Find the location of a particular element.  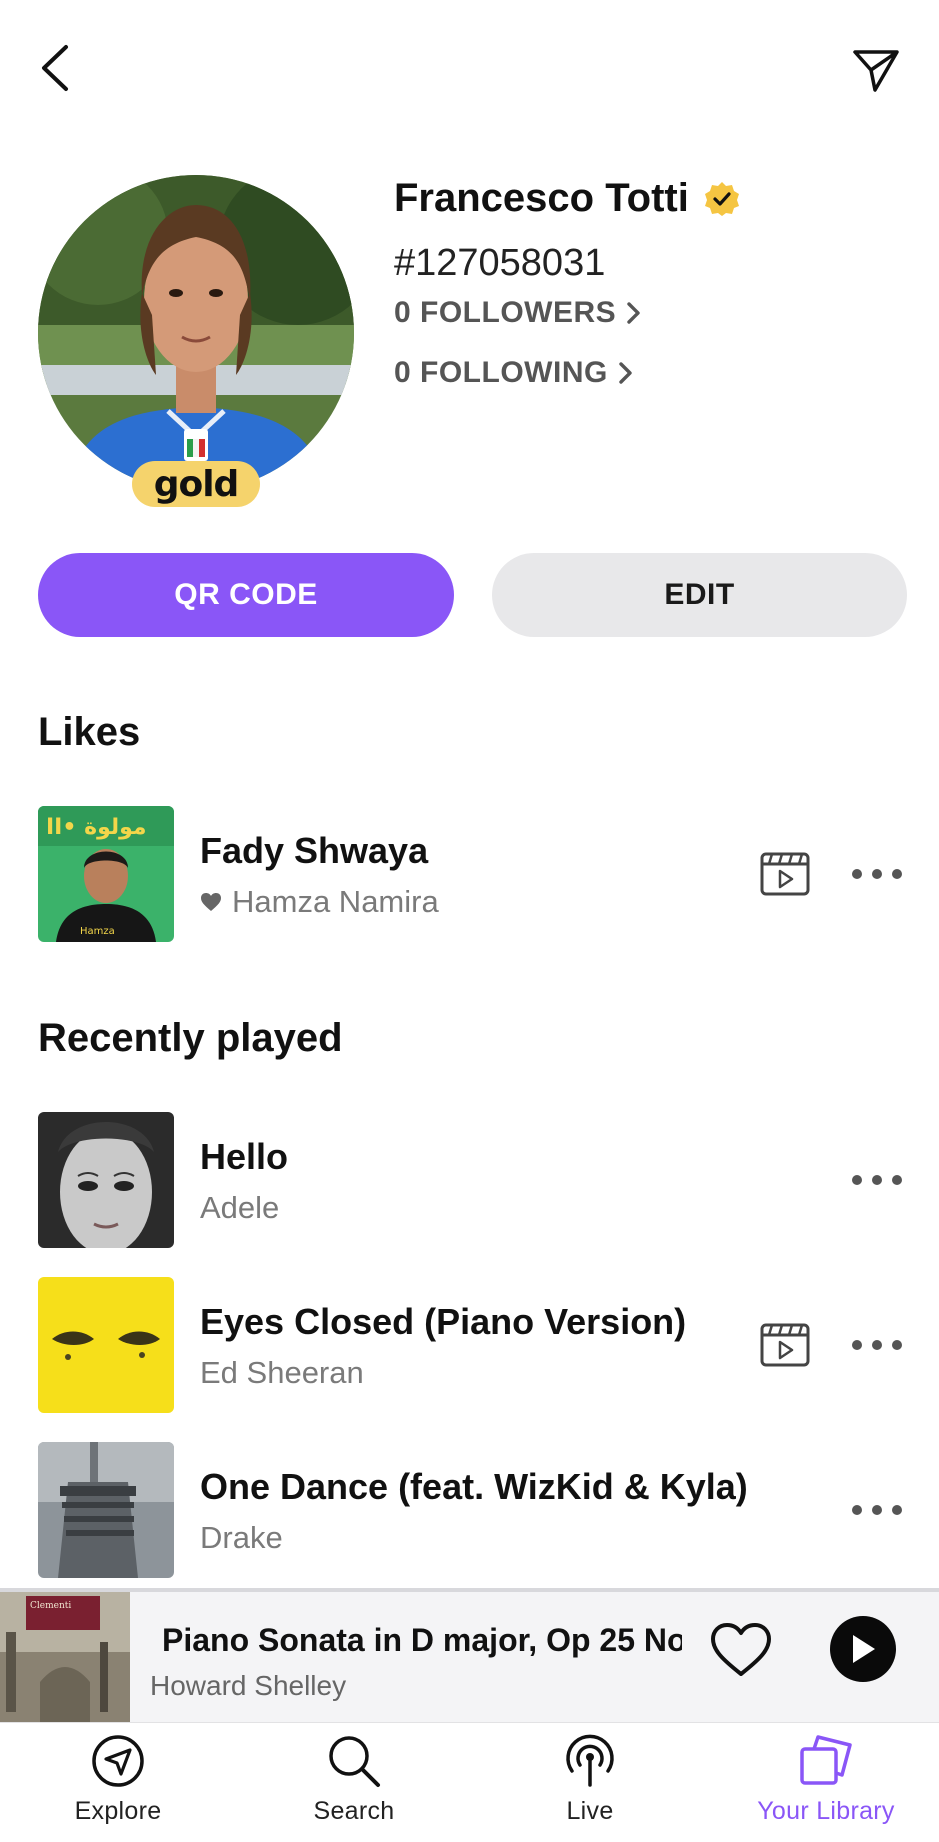

track-artist-row: Hamza Namira is located at coordinates (319, 902).